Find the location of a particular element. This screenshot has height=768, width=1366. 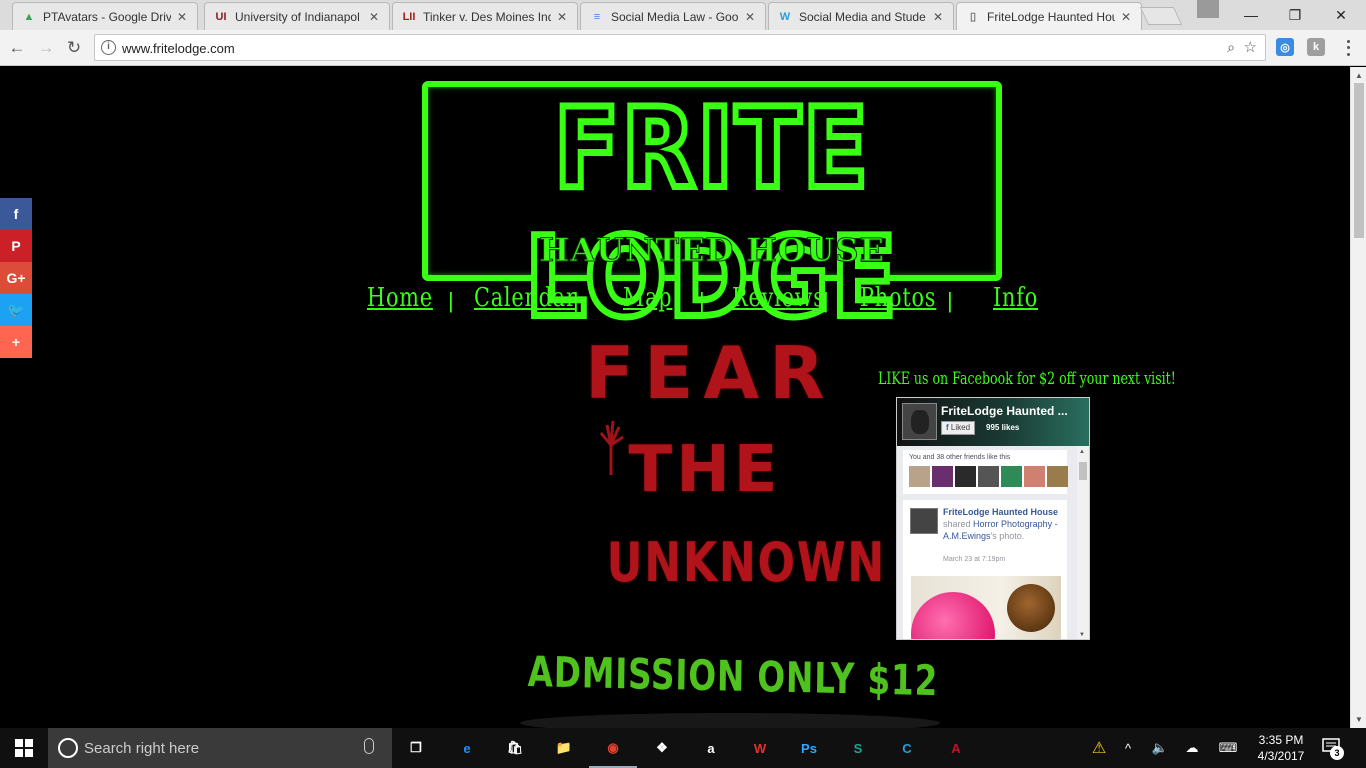

forward-button: → is located at coordinates (46, 48).